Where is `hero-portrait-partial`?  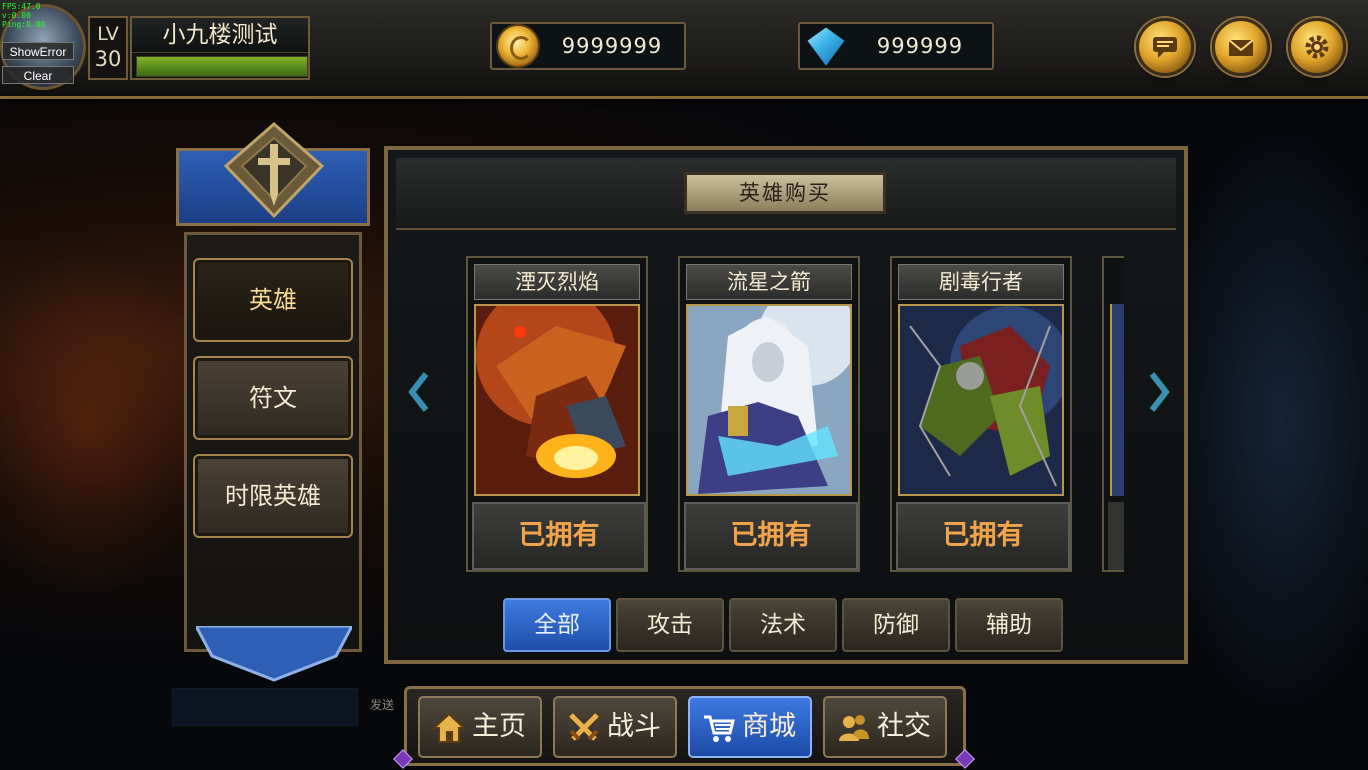 hero-portrait-partial is located at coordinates (1117, 400).